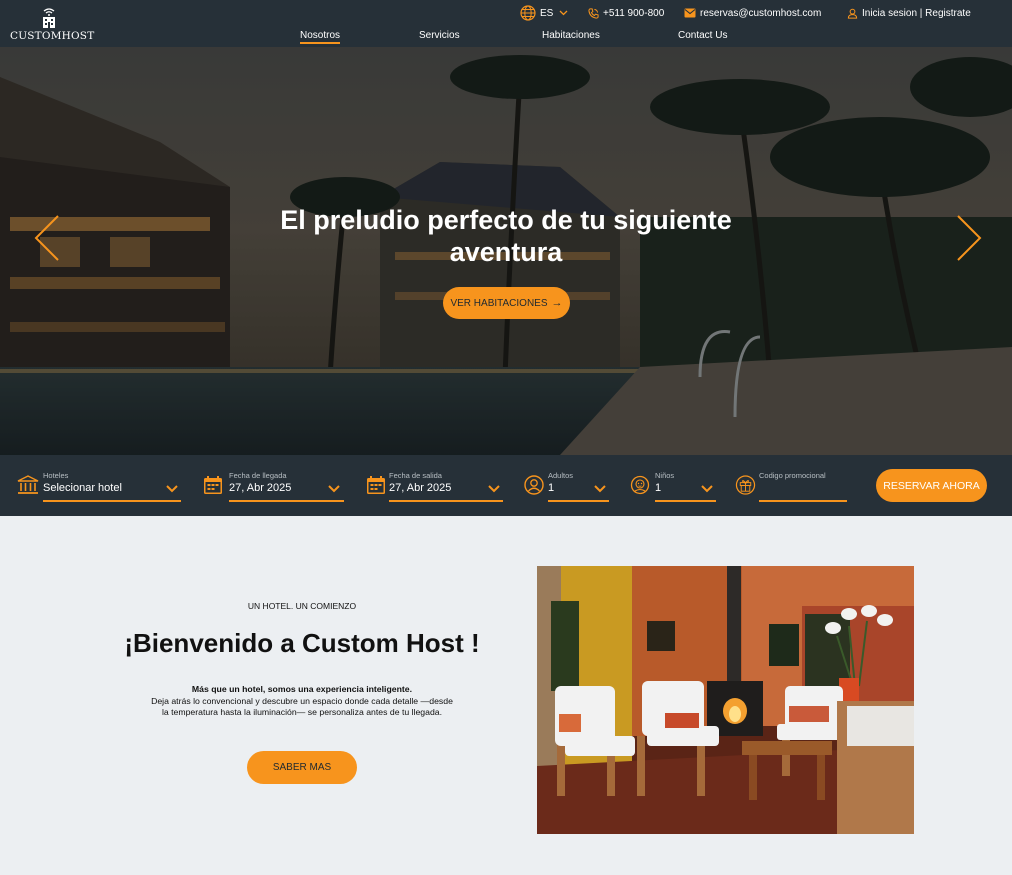 Image resolution: width=1012 pixels, height=875 pixels. I want to click on brand-logo: CUSTOMHOST, so click(52, 24).